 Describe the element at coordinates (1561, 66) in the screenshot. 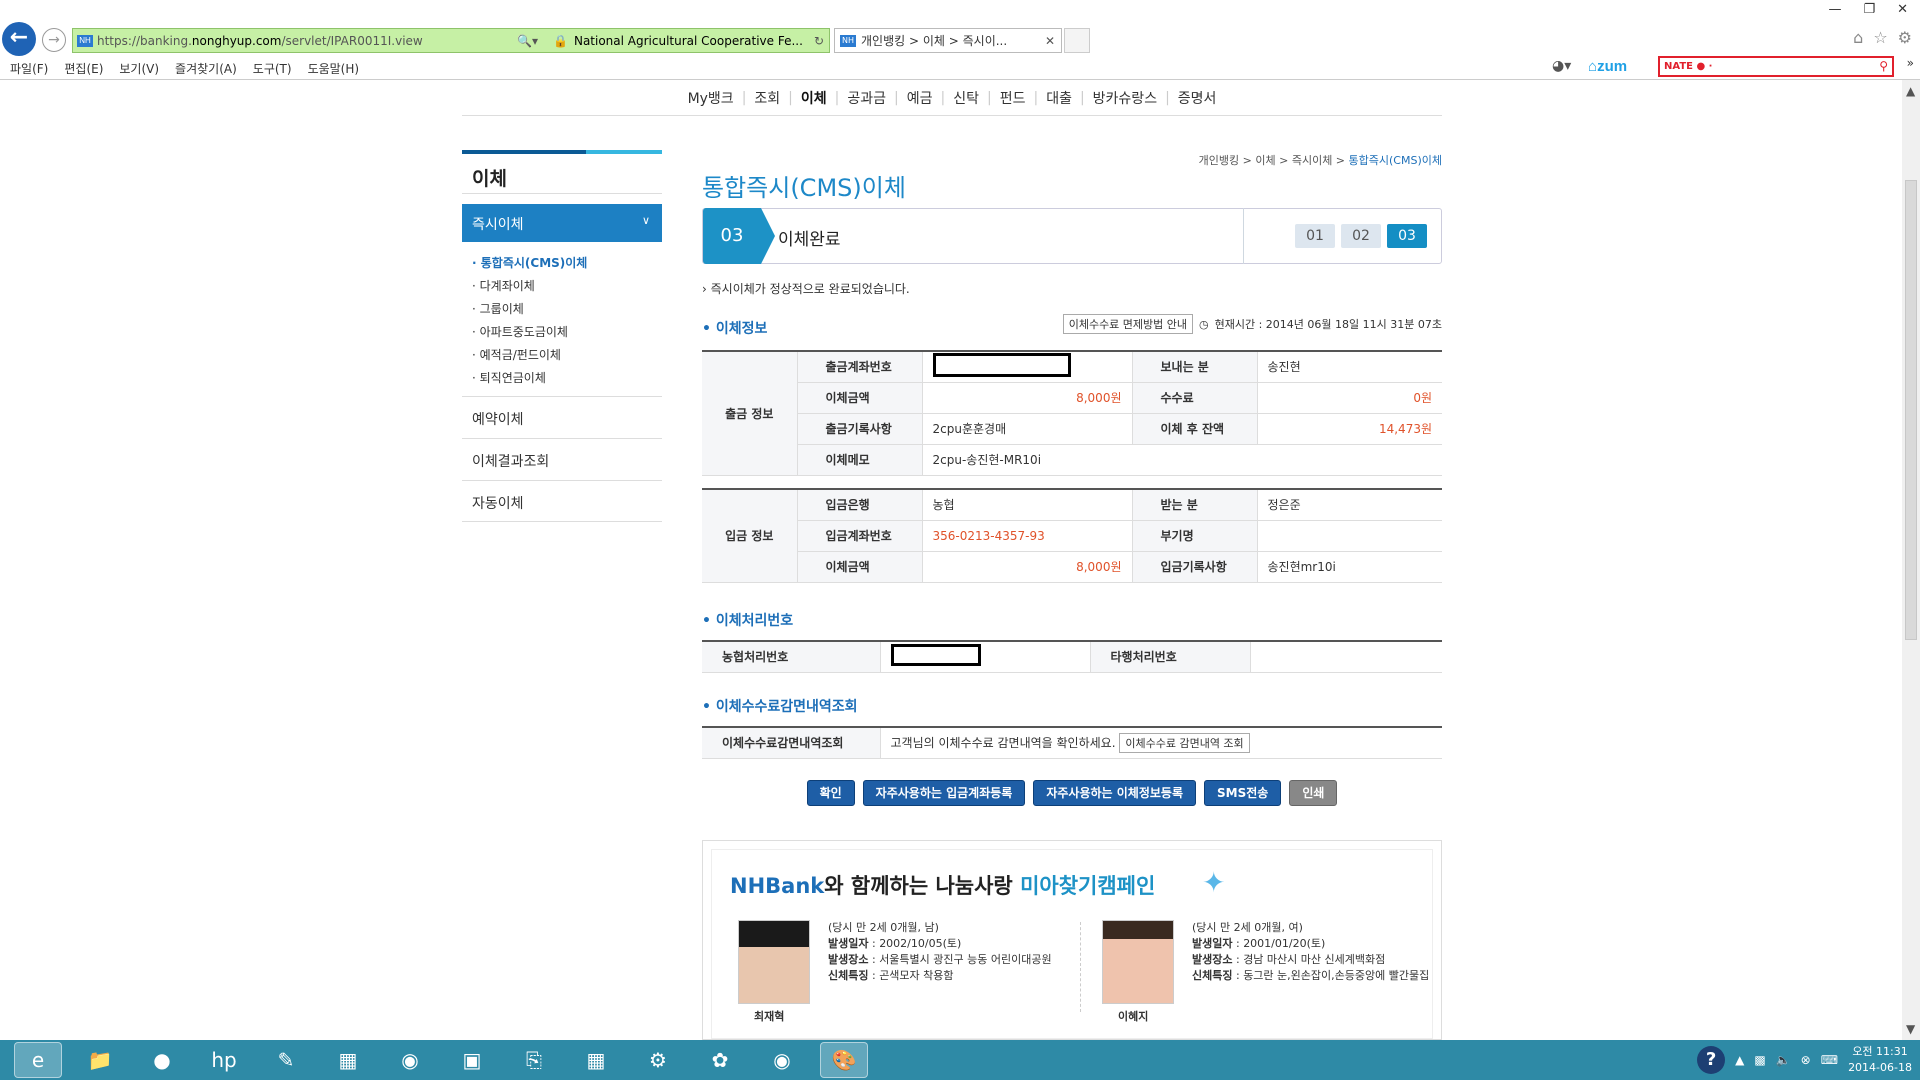

I see `search-provider-icon: ◕▾` at that location.